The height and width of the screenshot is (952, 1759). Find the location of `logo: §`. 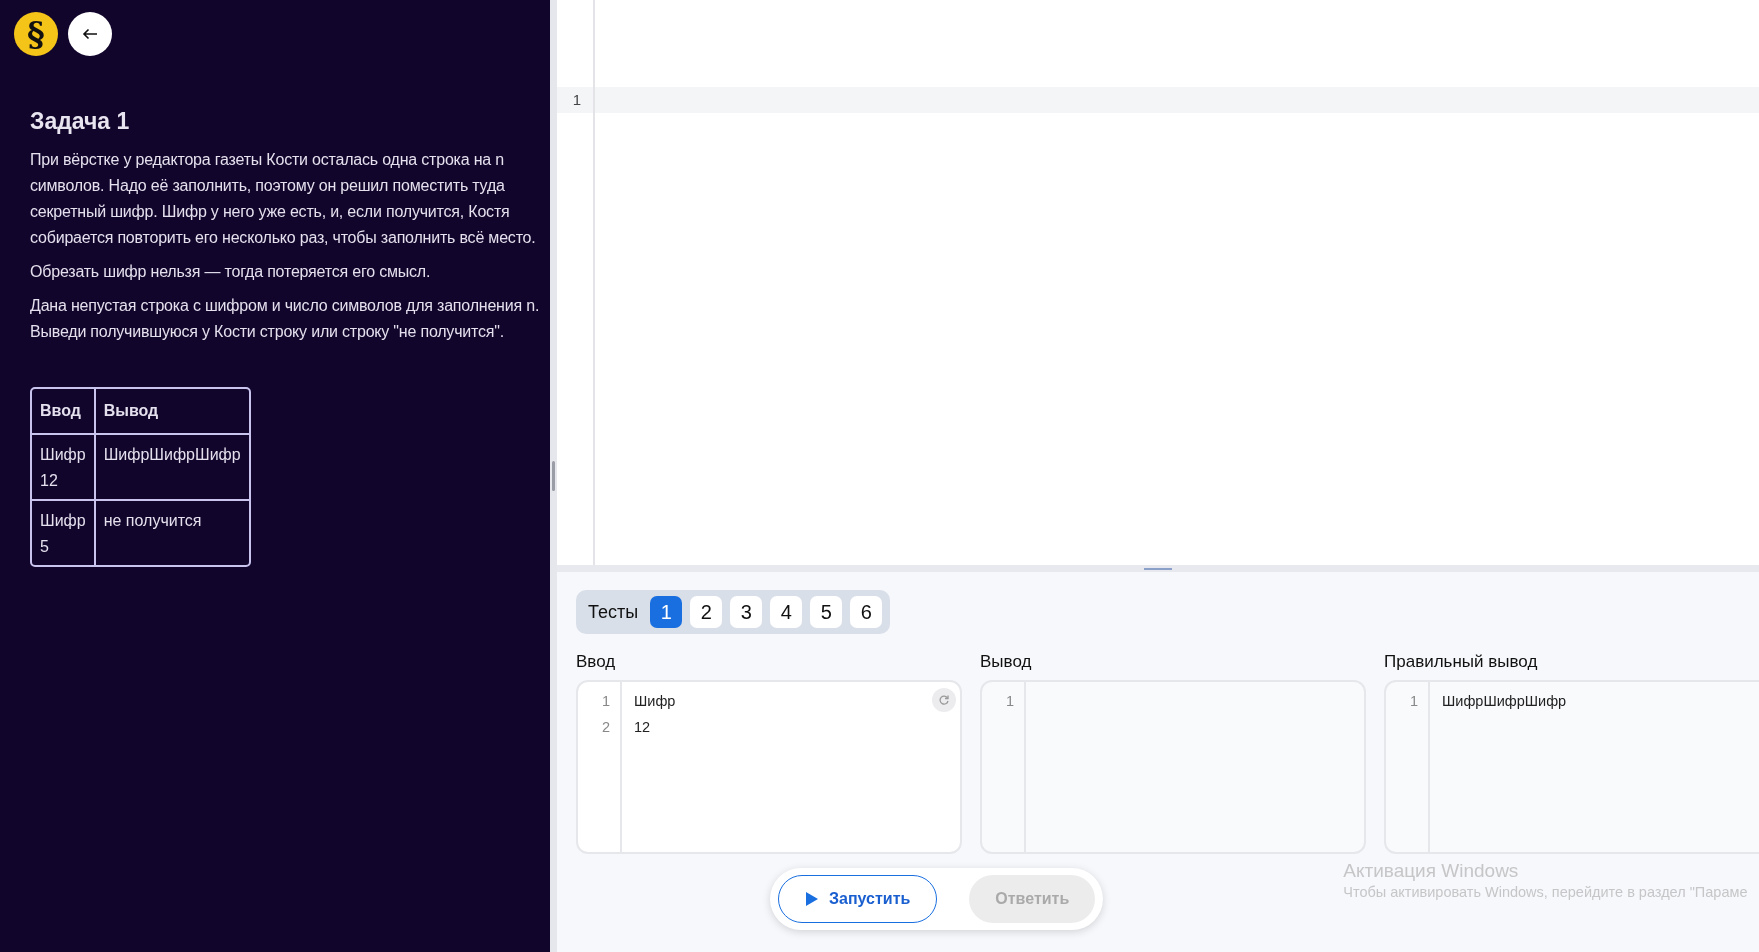

logo: § is located at coordinates (36, 34).